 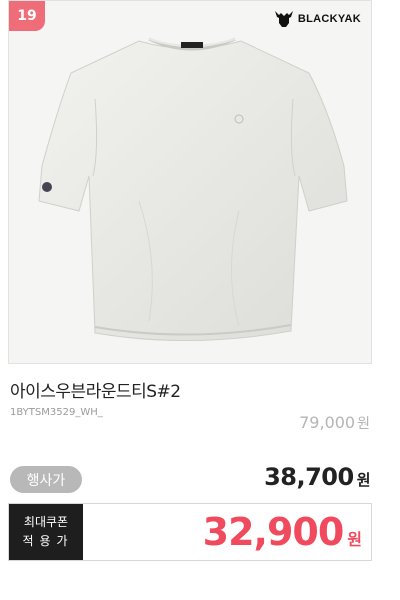 I want to click on event-price: 38,700 원, so click(x=317, y=477).